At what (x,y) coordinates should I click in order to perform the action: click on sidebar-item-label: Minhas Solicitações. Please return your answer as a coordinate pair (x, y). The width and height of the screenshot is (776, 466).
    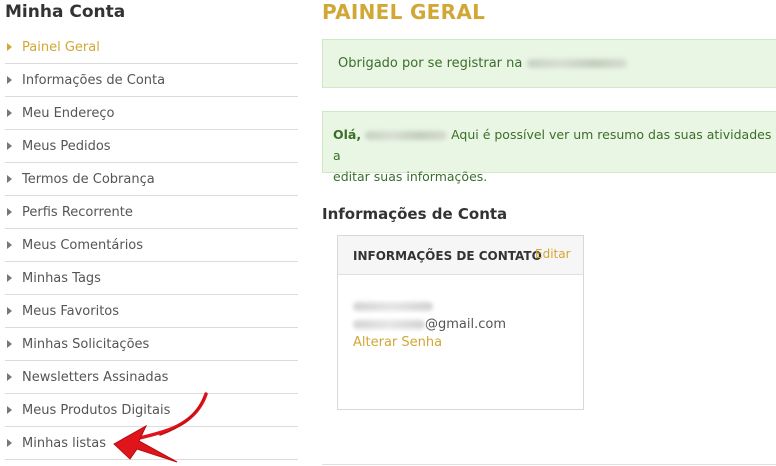
    Looking at the image, I should click on (86, 344).